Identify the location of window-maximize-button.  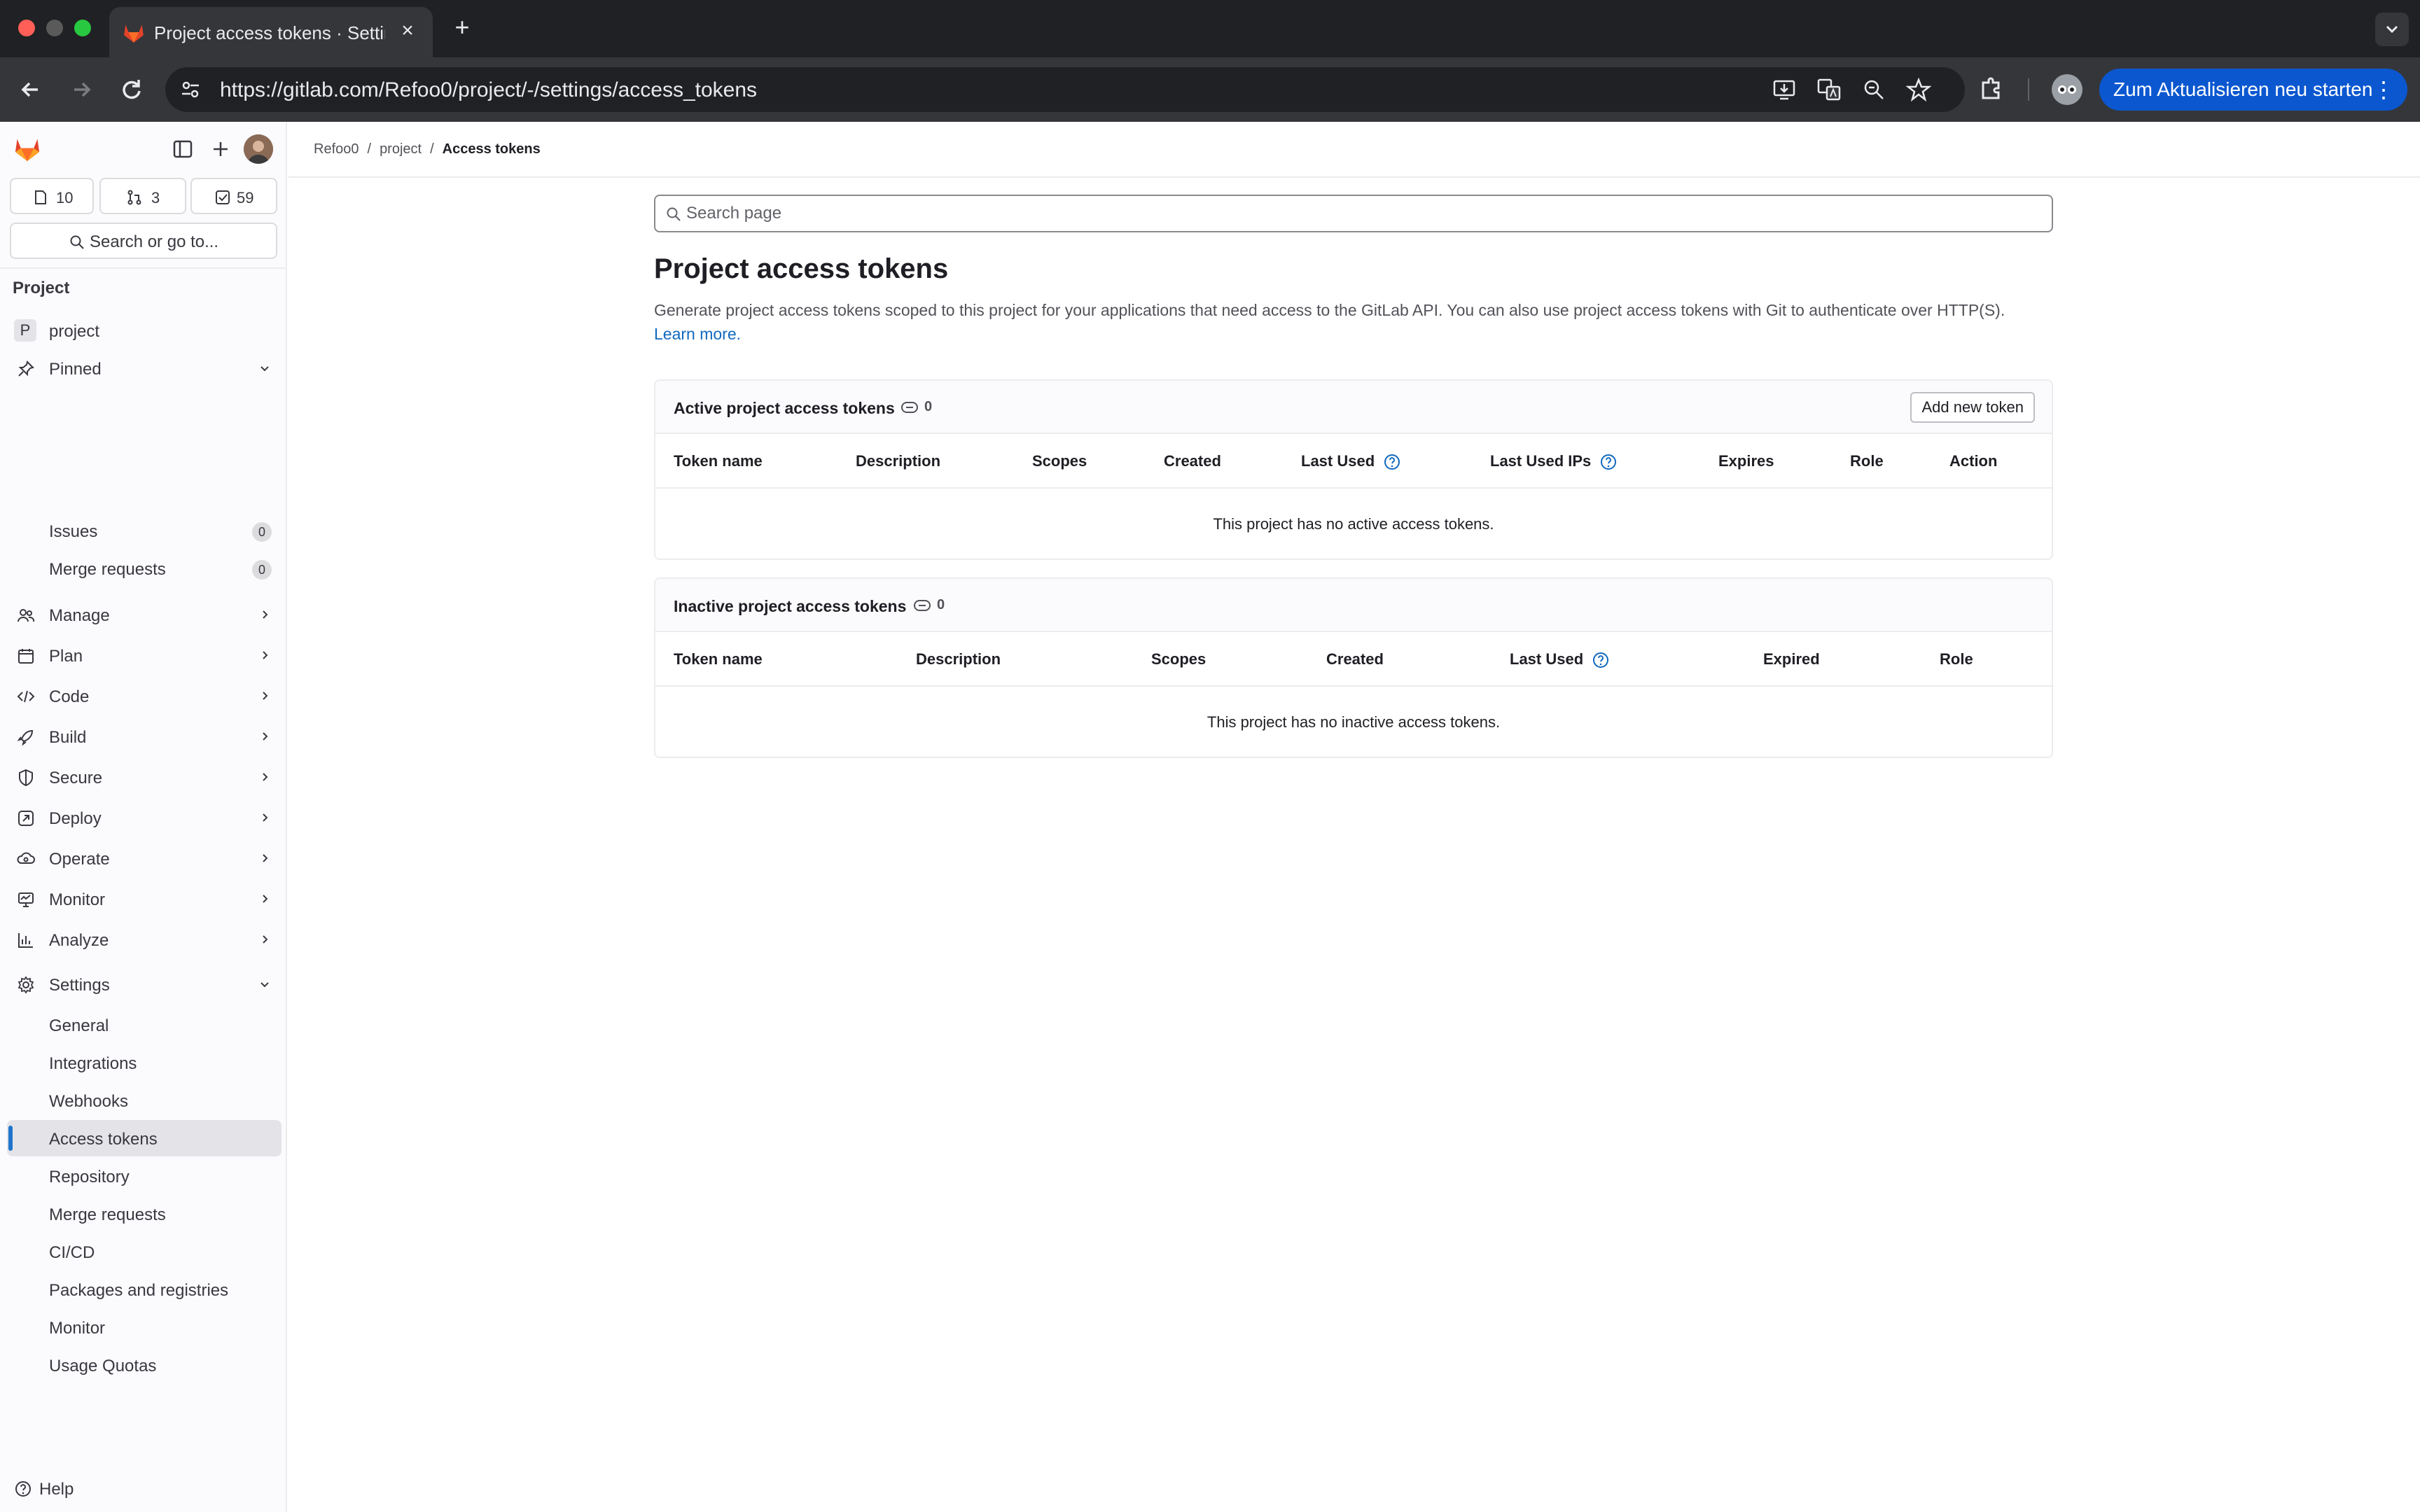
(82, 28).